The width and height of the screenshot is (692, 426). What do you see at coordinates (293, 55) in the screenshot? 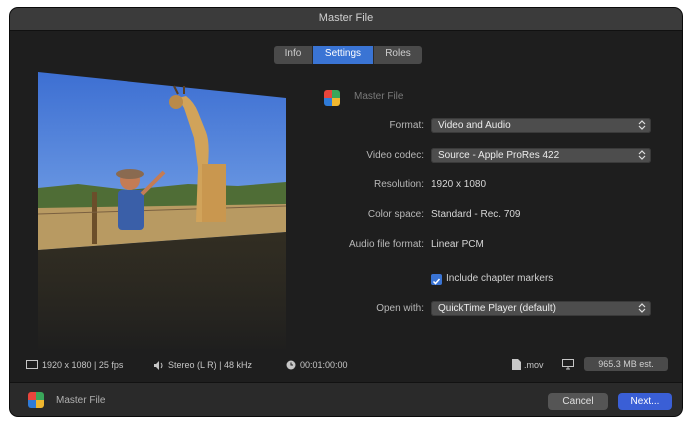
I see `tab-info: Info` at bounding box center [293, 55].